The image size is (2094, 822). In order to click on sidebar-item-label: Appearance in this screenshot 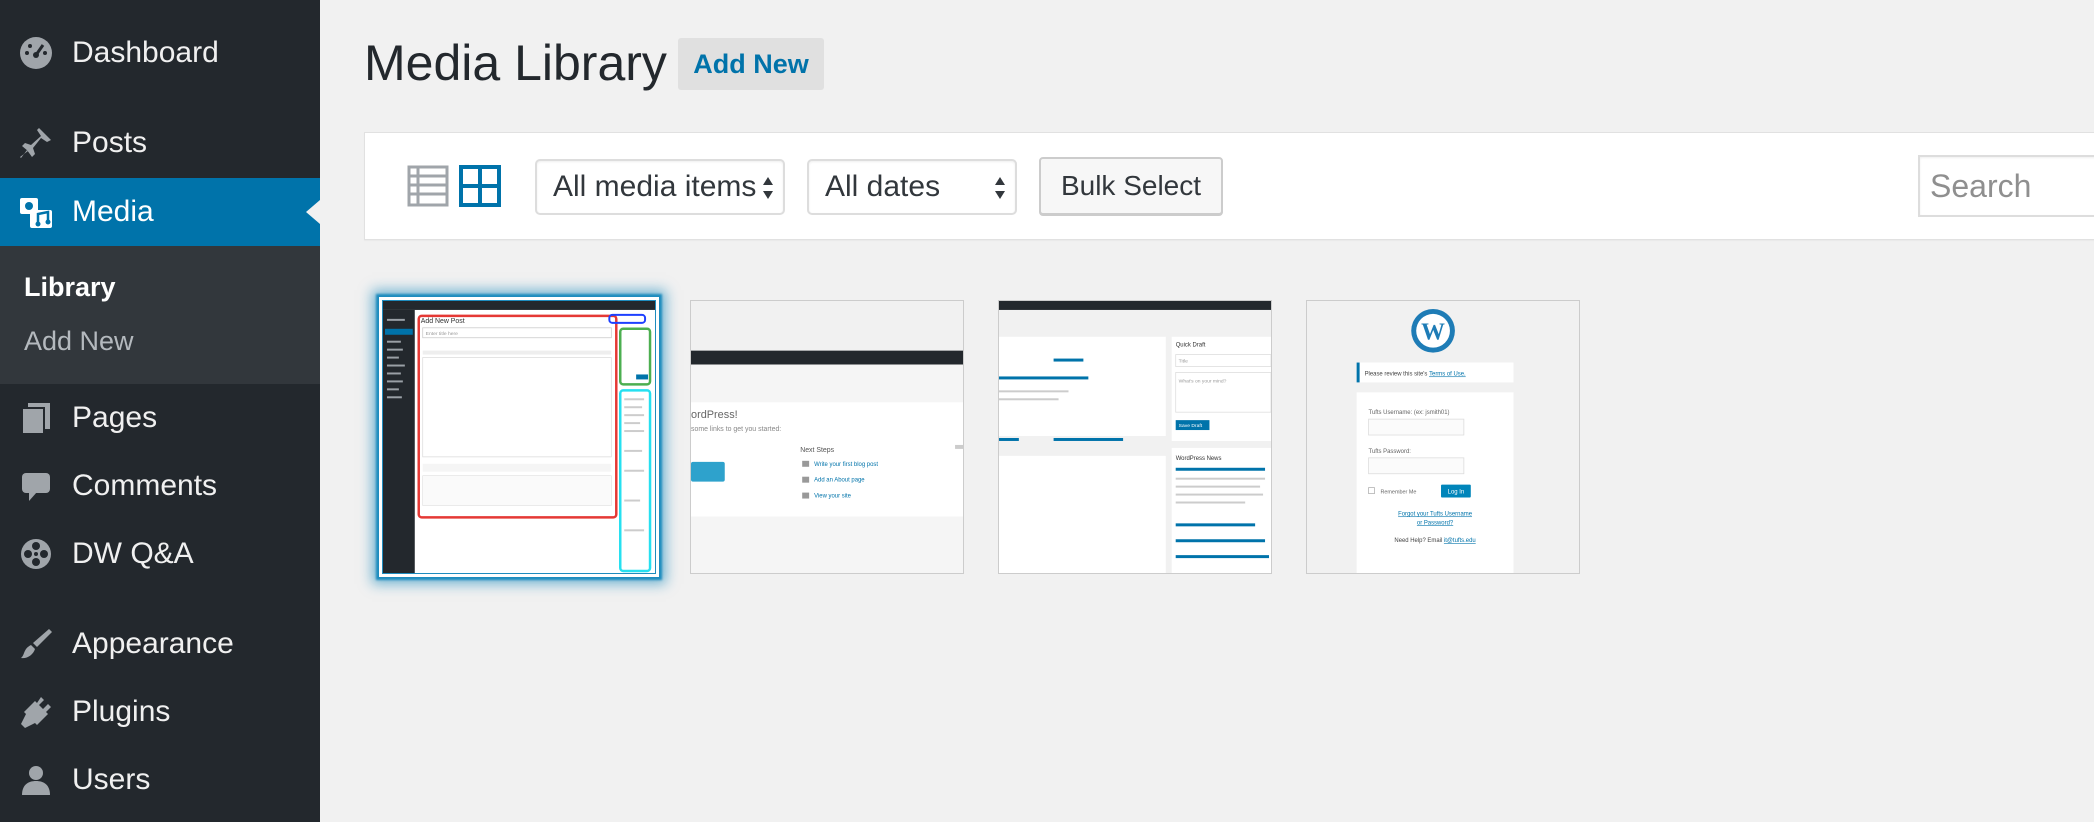, I will do `click(153, 643)`.